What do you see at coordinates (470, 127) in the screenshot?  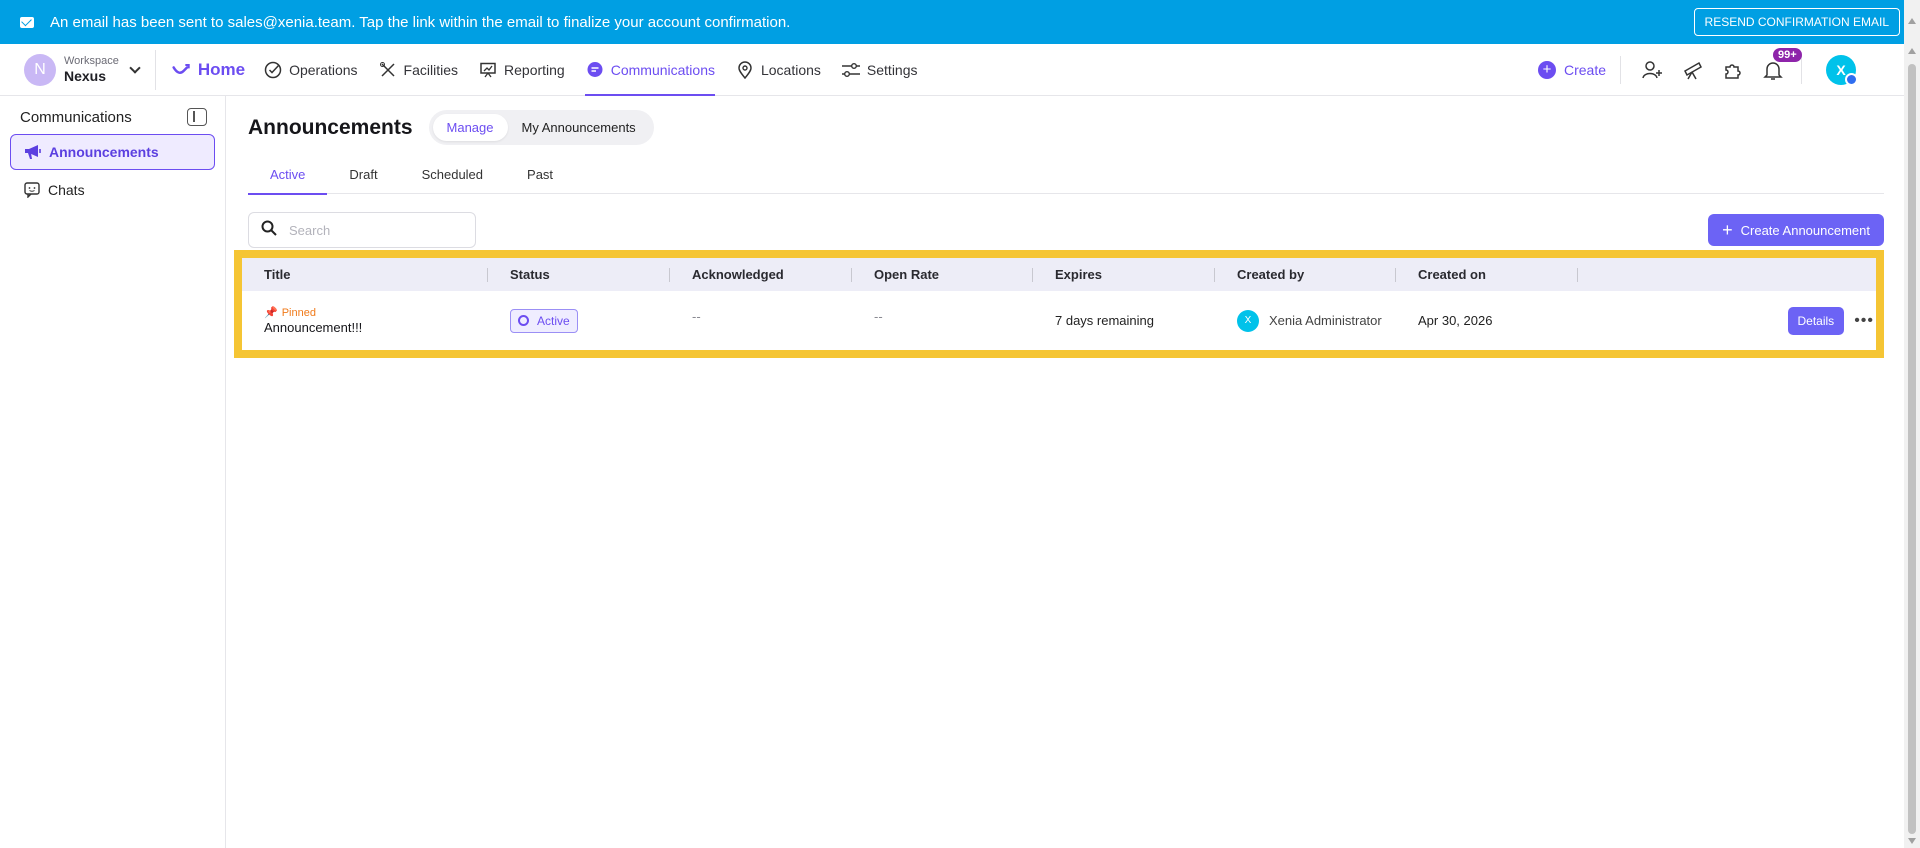 I see `segment-manage: Manage` at bounding box center [470, 127].